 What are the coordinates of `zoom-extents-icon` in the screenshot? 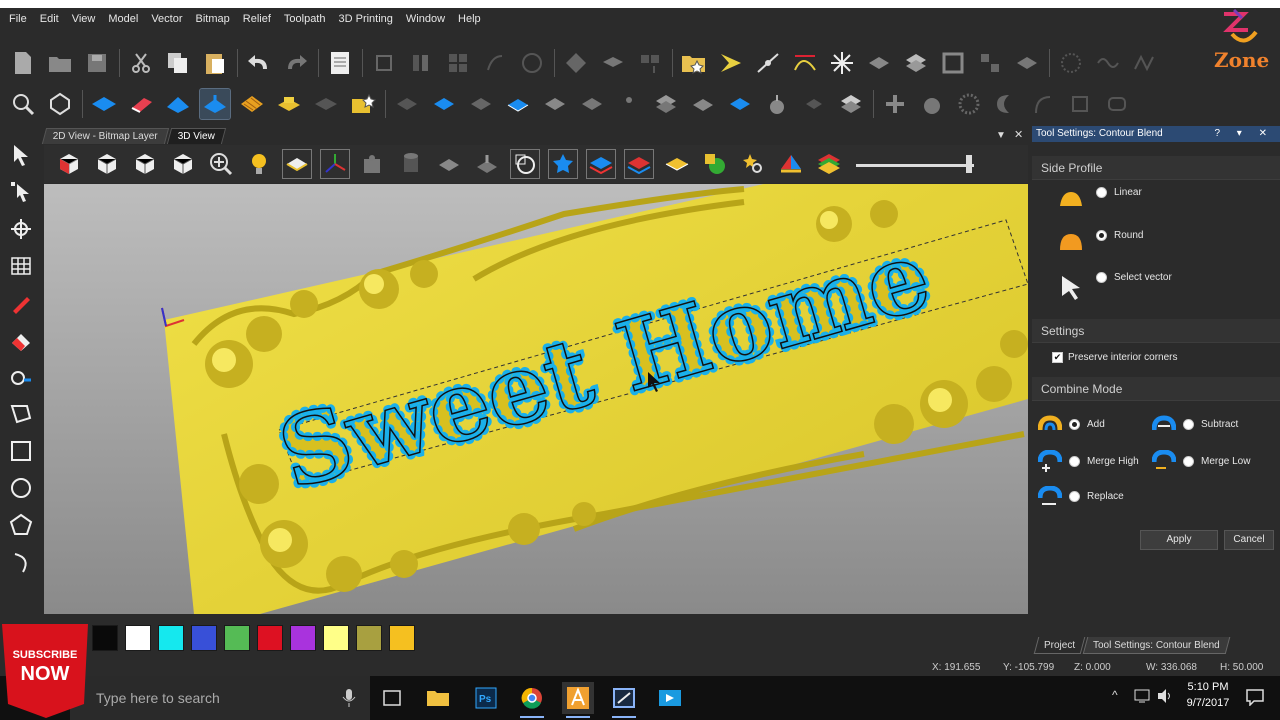 It's located at (221, 164).